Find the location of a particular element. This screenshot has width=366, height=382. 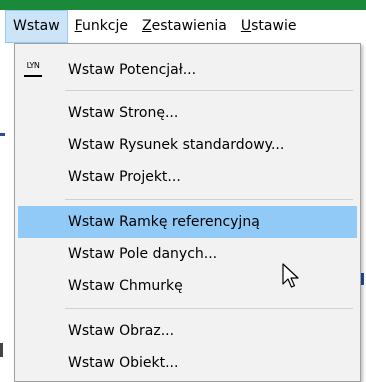

menu-zestawienia-mnemonic: Z is located at coordinates (147, 26).